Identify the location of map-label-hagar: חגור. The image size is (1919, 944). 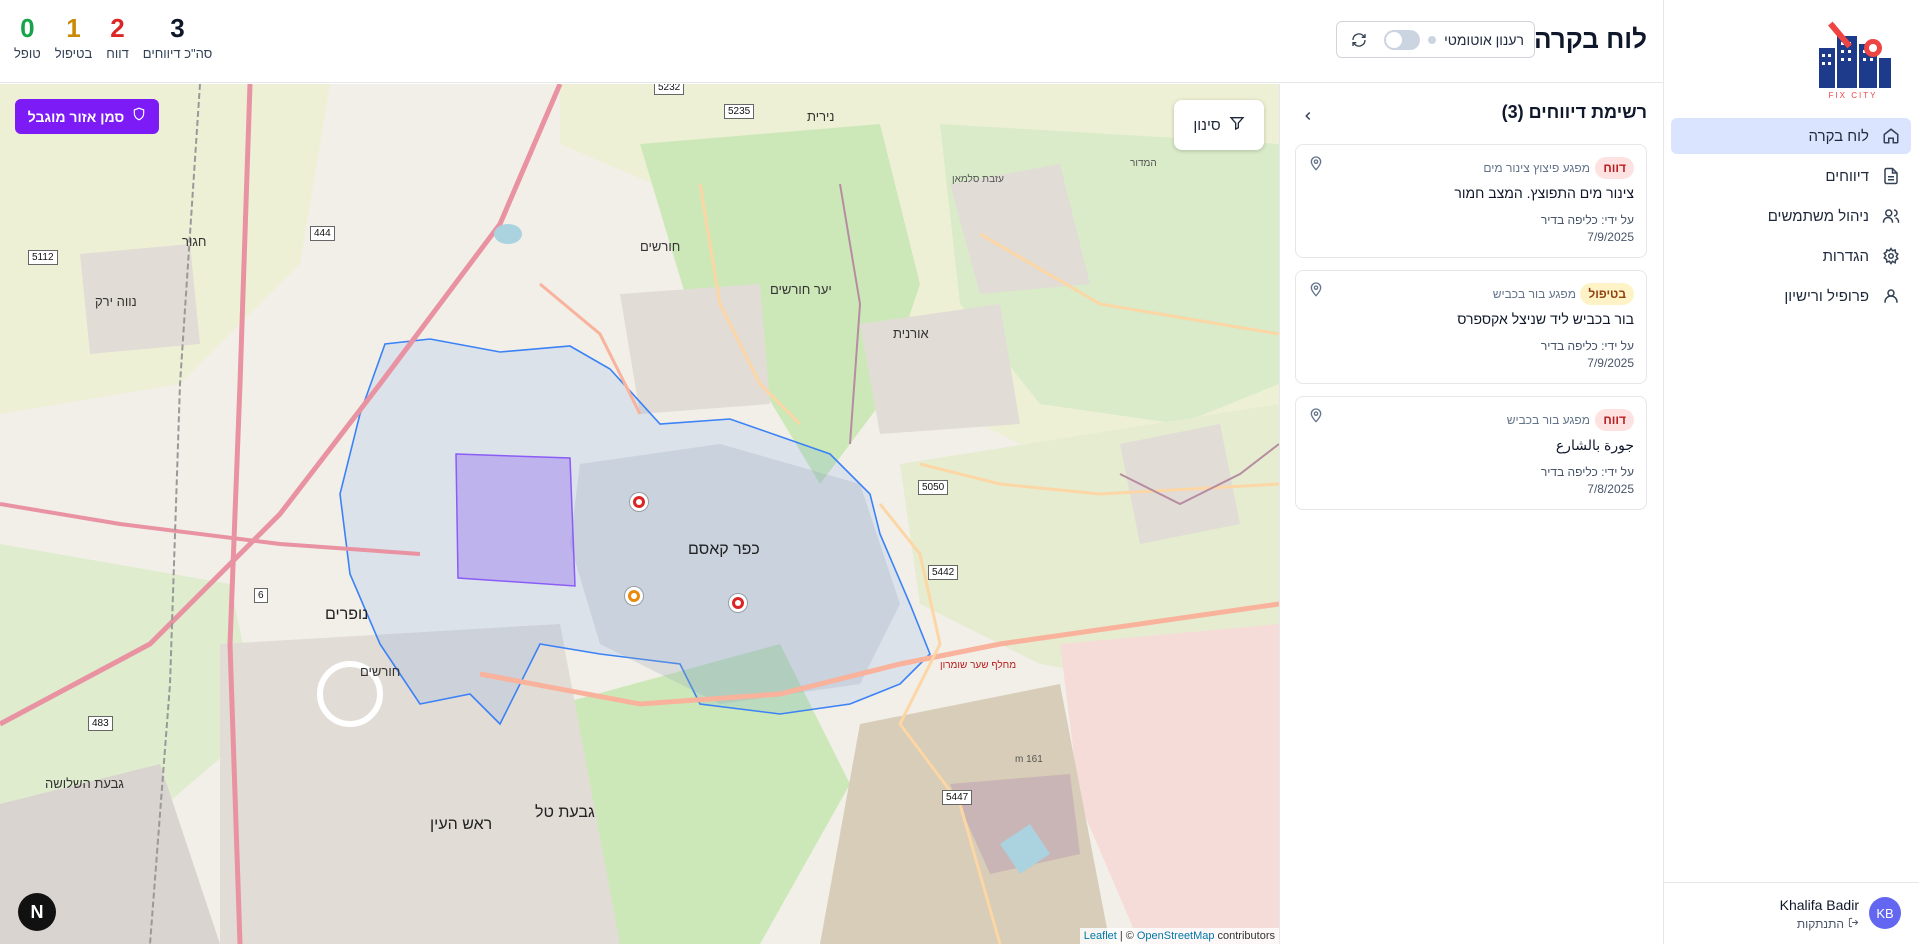
(194, 241).